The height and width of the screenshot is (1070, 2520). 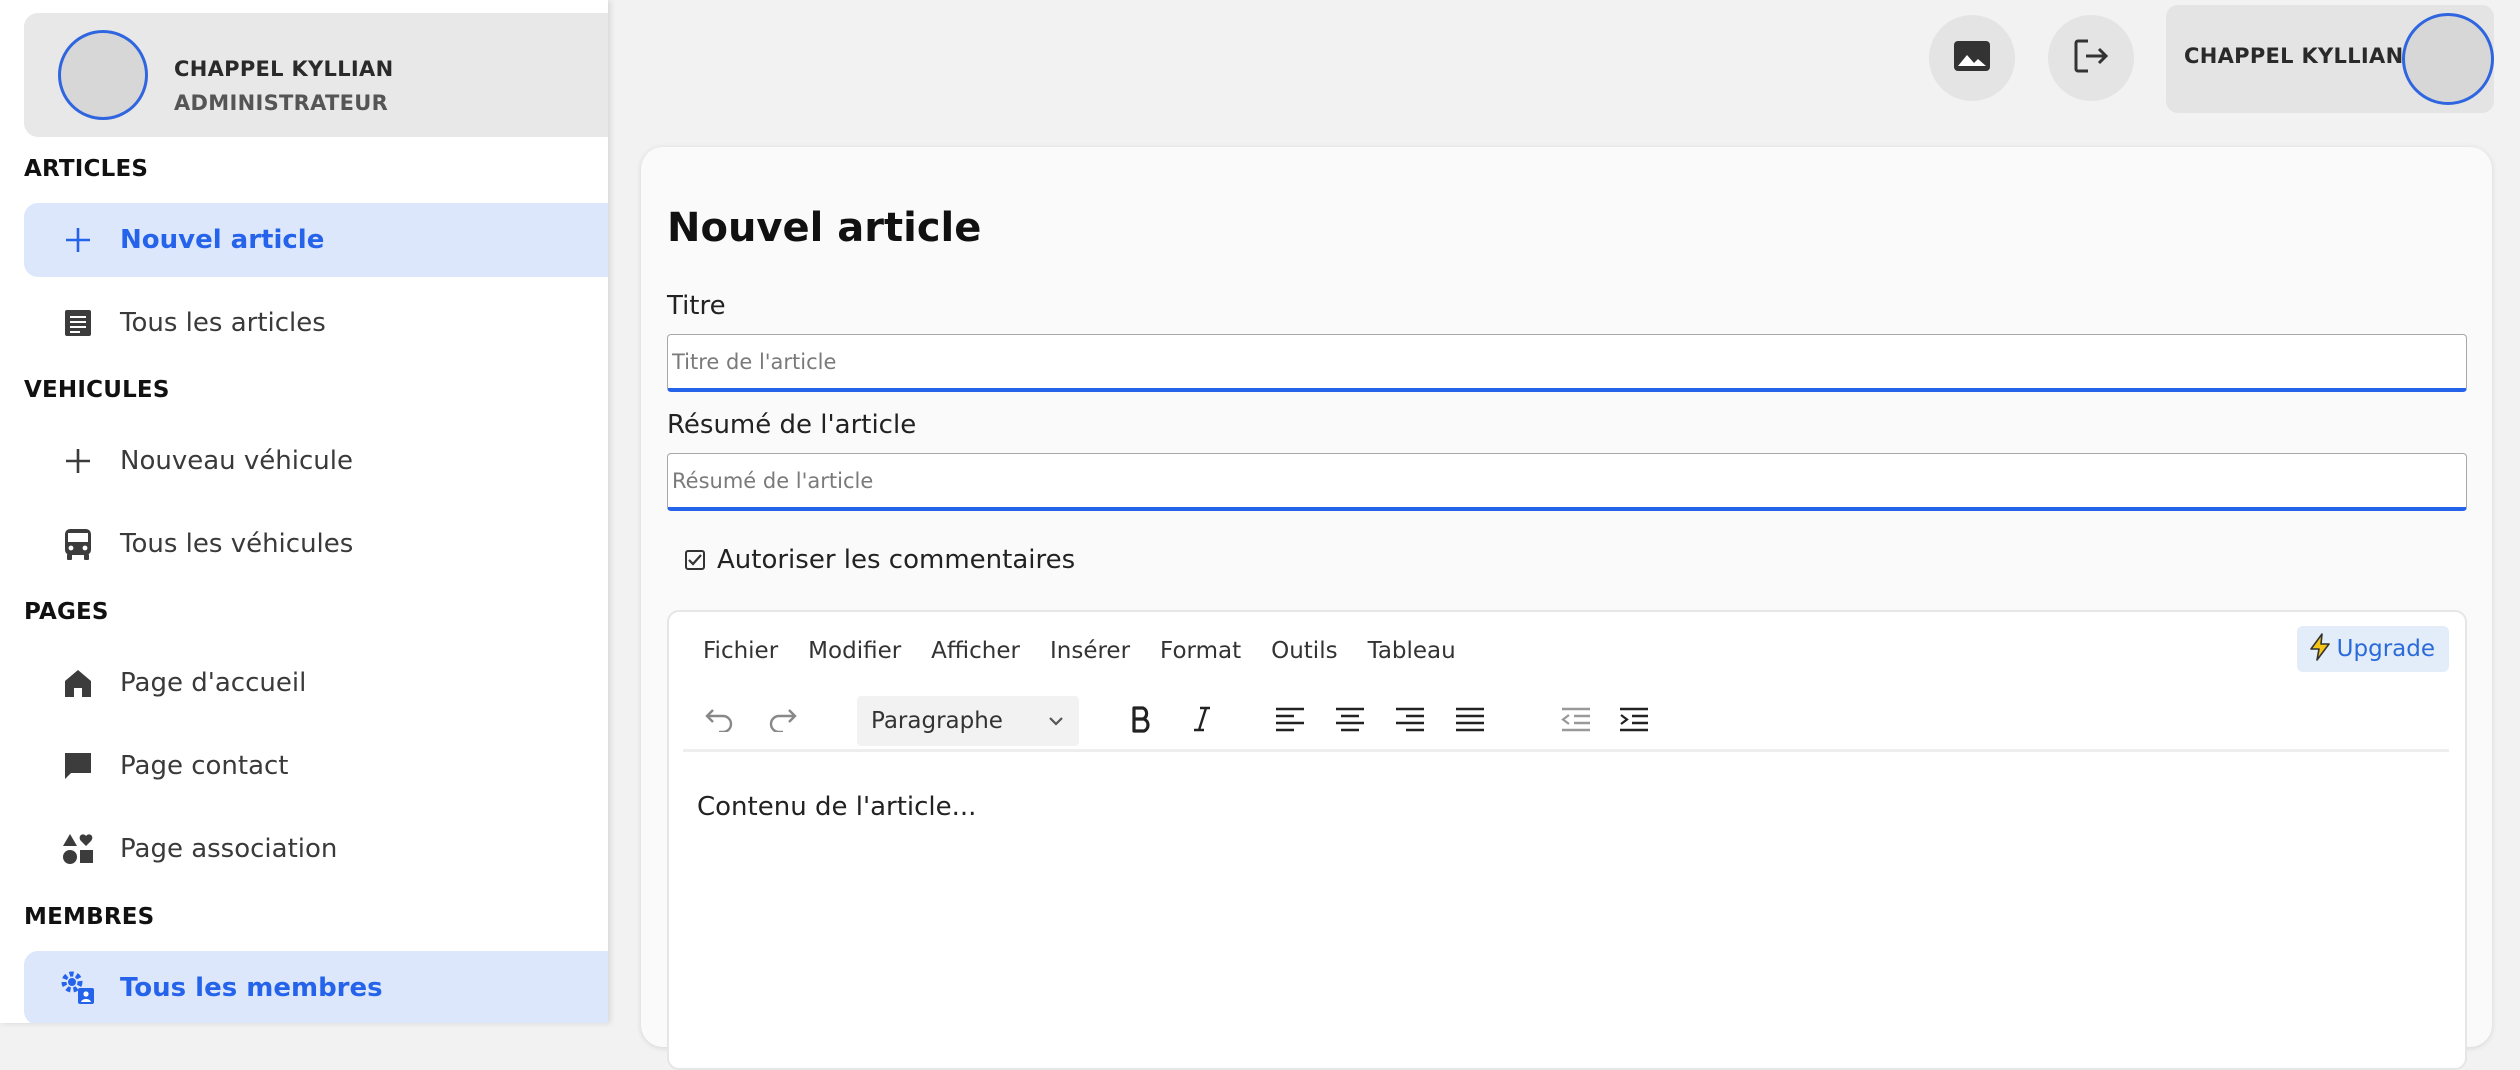 I want to click on sidebar-item-label: Page contact, so click(x=204, y=766).